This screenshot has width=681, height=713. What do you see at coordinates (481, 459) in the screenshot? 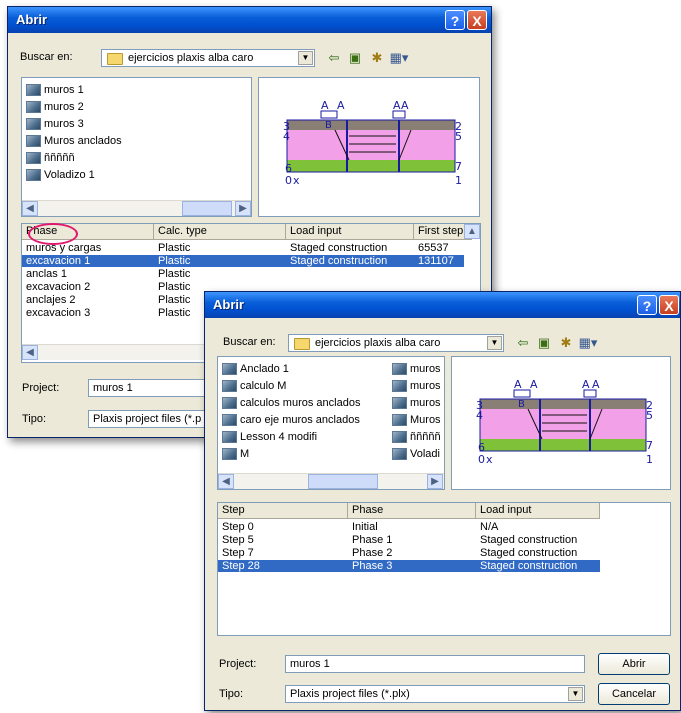
I see `corner-label-0: 0` at bounding box center [481, 459].